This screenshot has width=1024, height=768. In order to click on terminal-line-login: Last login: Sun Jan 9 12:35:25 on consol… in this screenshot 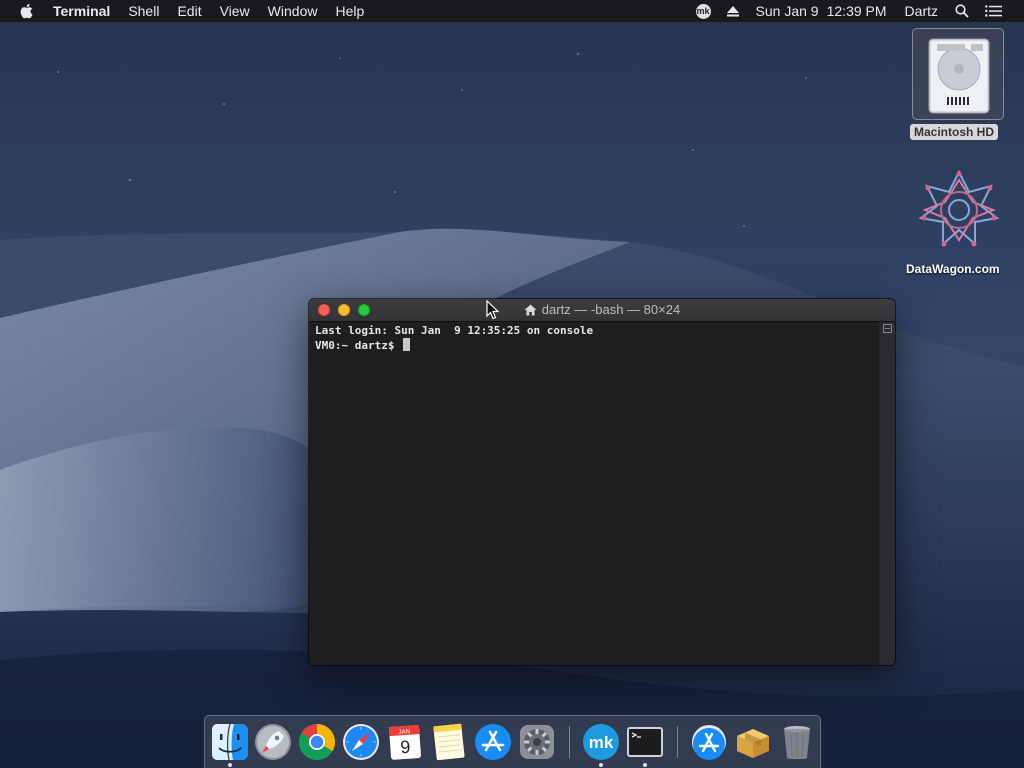, I will do `click(454, 330)`.